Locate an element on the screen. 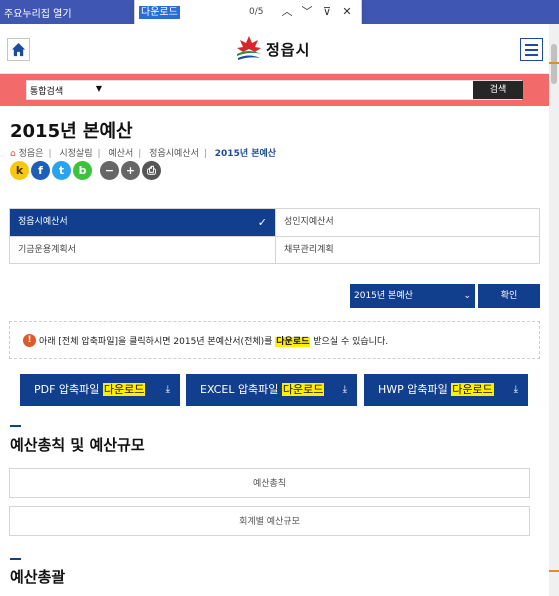 The image size is (559, 596). link-budget-general-rules: 예산총칙 is located at coordinates (269, 483).